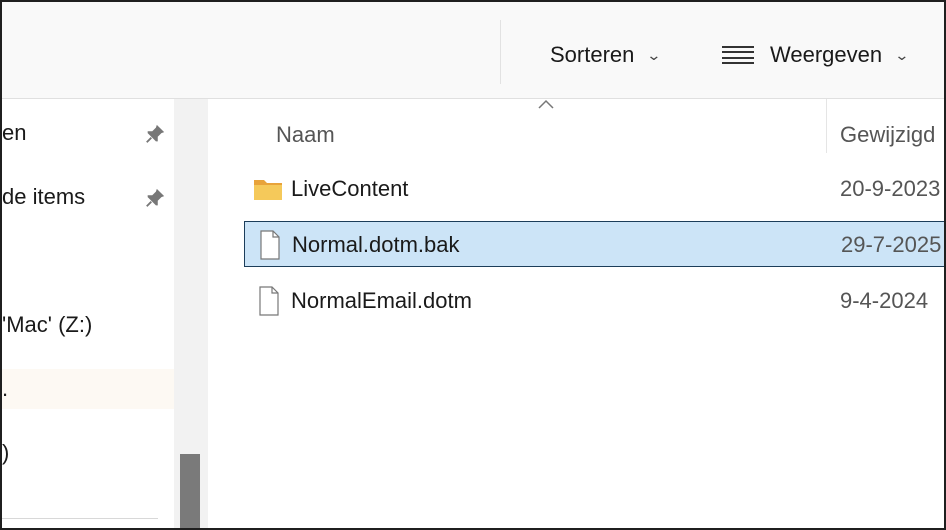  I want to click on nav-item-label: de items, so click(44, 196).